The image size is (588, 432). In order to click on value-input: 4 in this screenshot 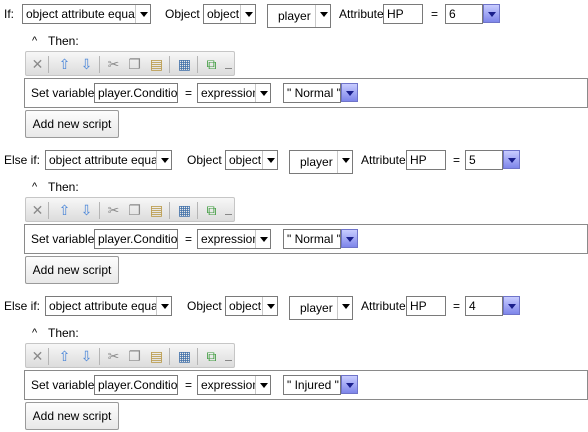, I will do `click(484, 306)`.